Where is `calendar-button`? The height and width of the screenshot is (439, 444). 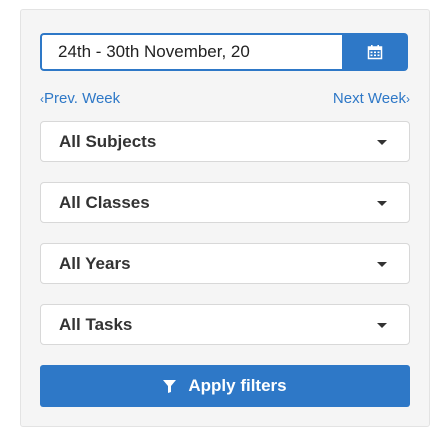 calendar-button is located at coordinates (375, 52).